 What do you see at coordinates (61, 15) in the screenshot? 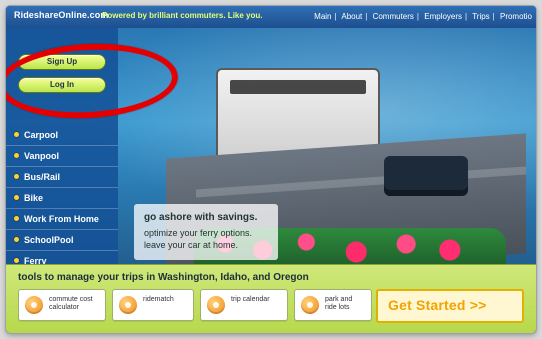
I see `site-logo: RideshareOnline.com` at bounding box center [61, 15].